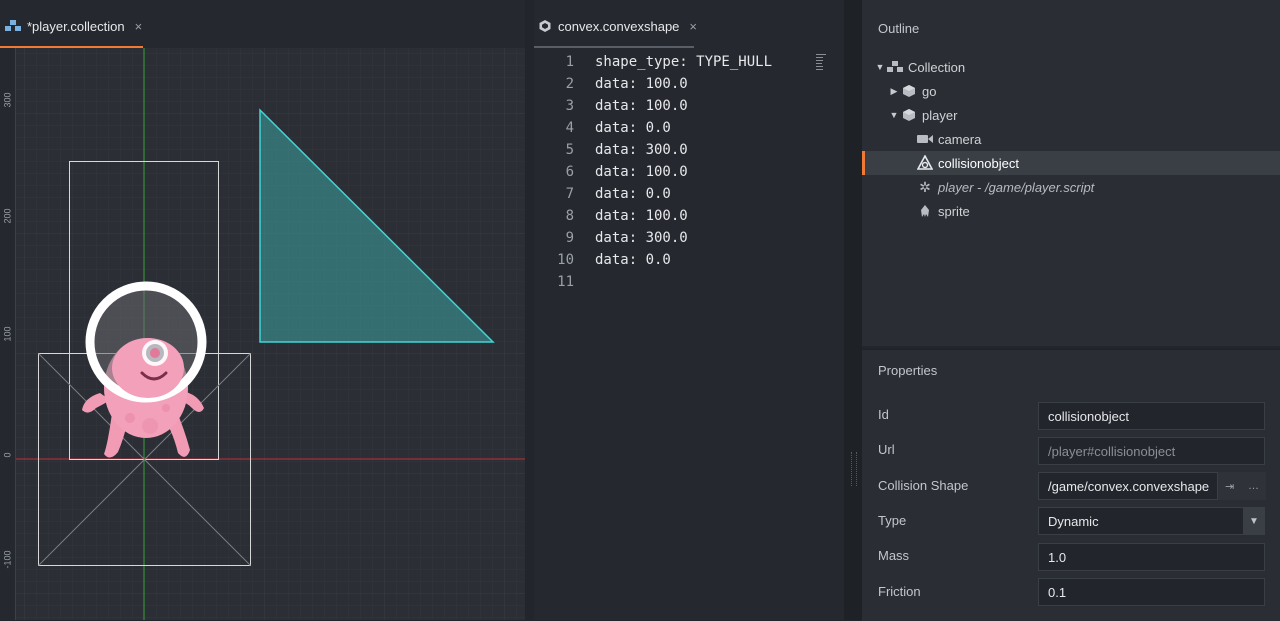  I want to click on tree-item-sprite: sprite, so click(1071, 211).